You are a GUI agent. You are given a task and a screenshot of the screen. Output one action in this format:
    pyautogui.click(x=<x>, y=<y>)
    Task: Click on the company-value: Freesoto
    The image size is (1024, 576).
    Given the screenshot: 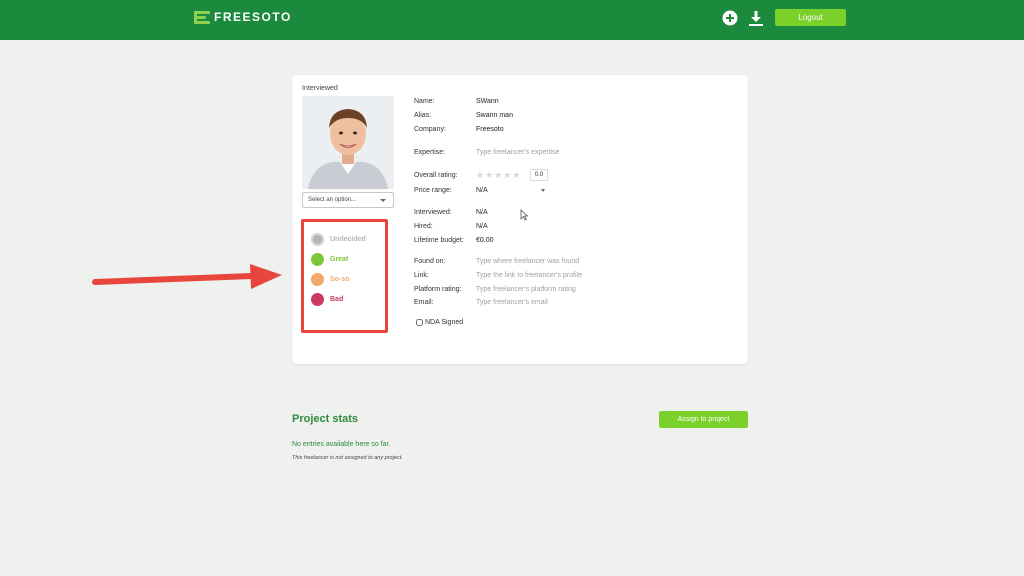 What is the action you would take?
    pyautogui.click(x=490, y=129)
    